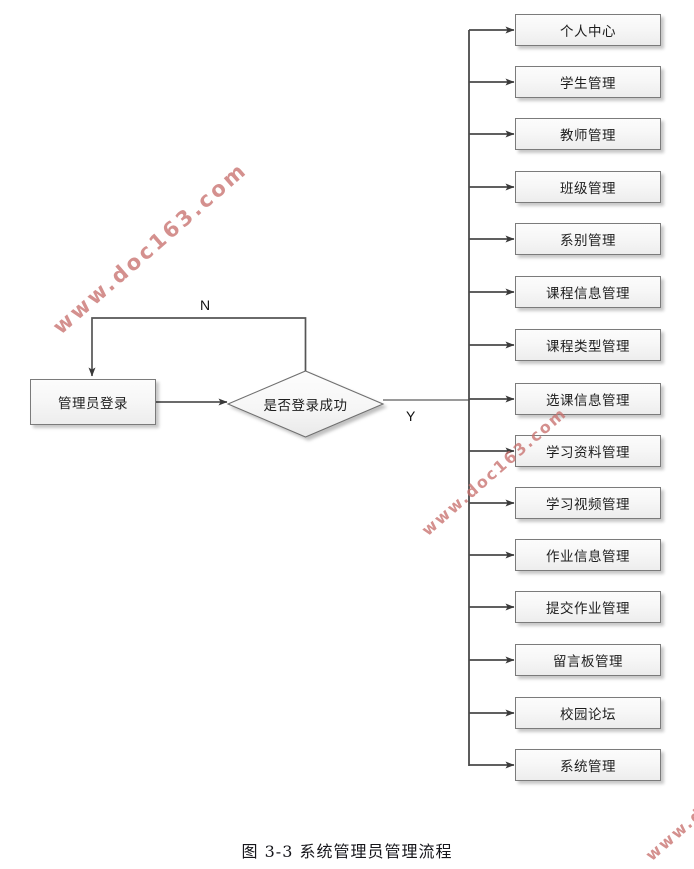 The image size is (694, 869). I want to click on menu-item-student-management: 学生管理, so click(588, 82).